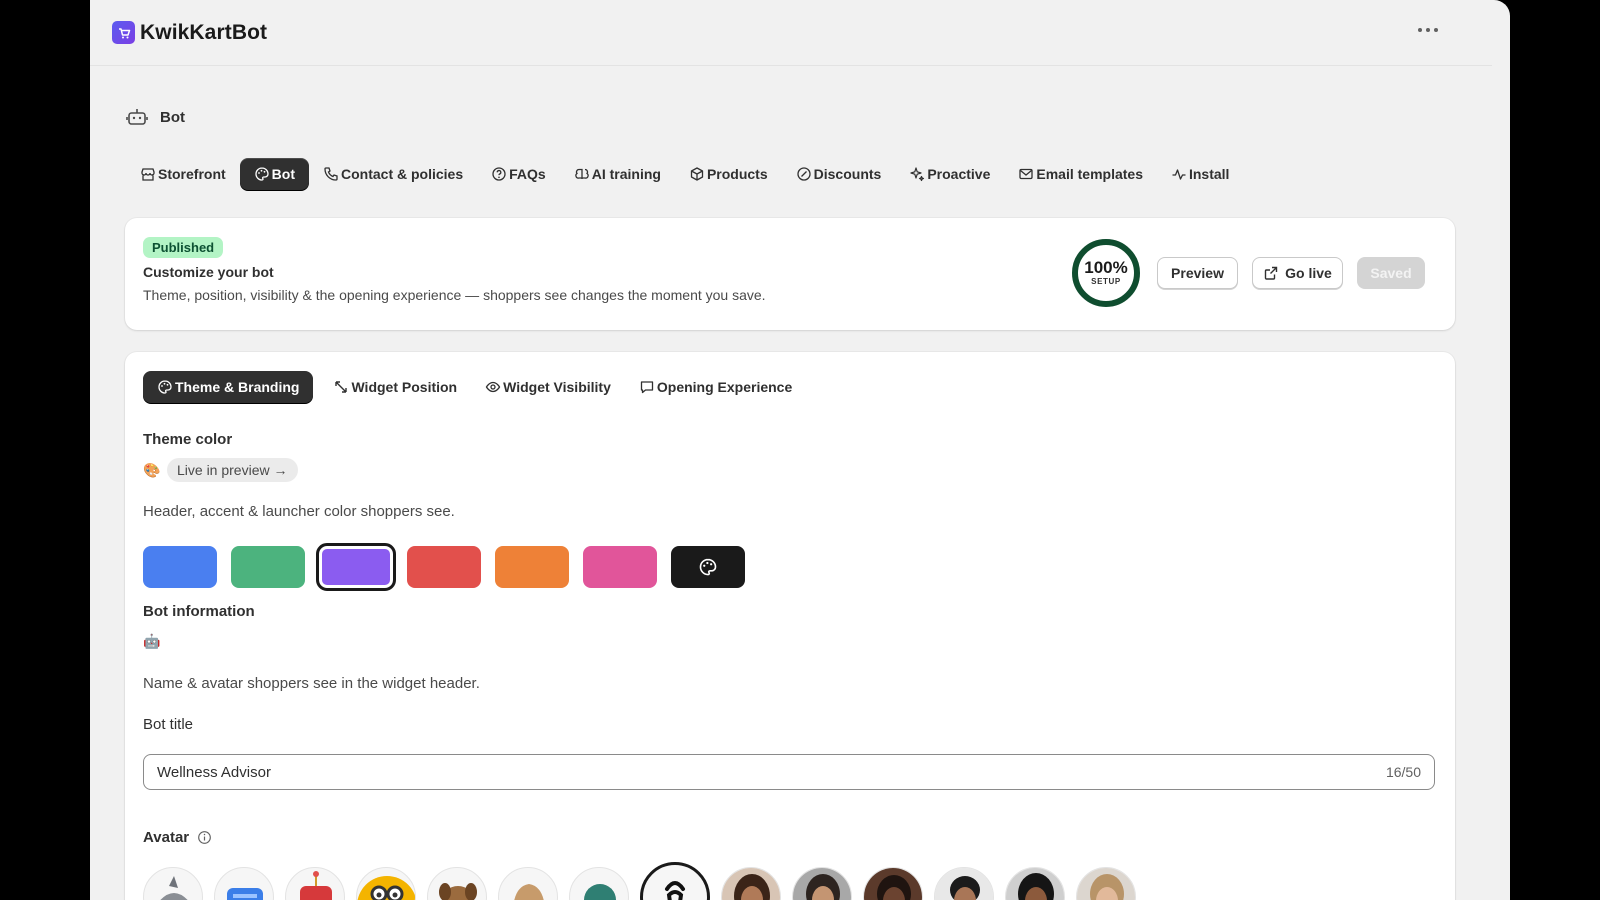  Describe the element at coordinates (155, 117) in the screenshot. I see `page-header: Bot` at that location.